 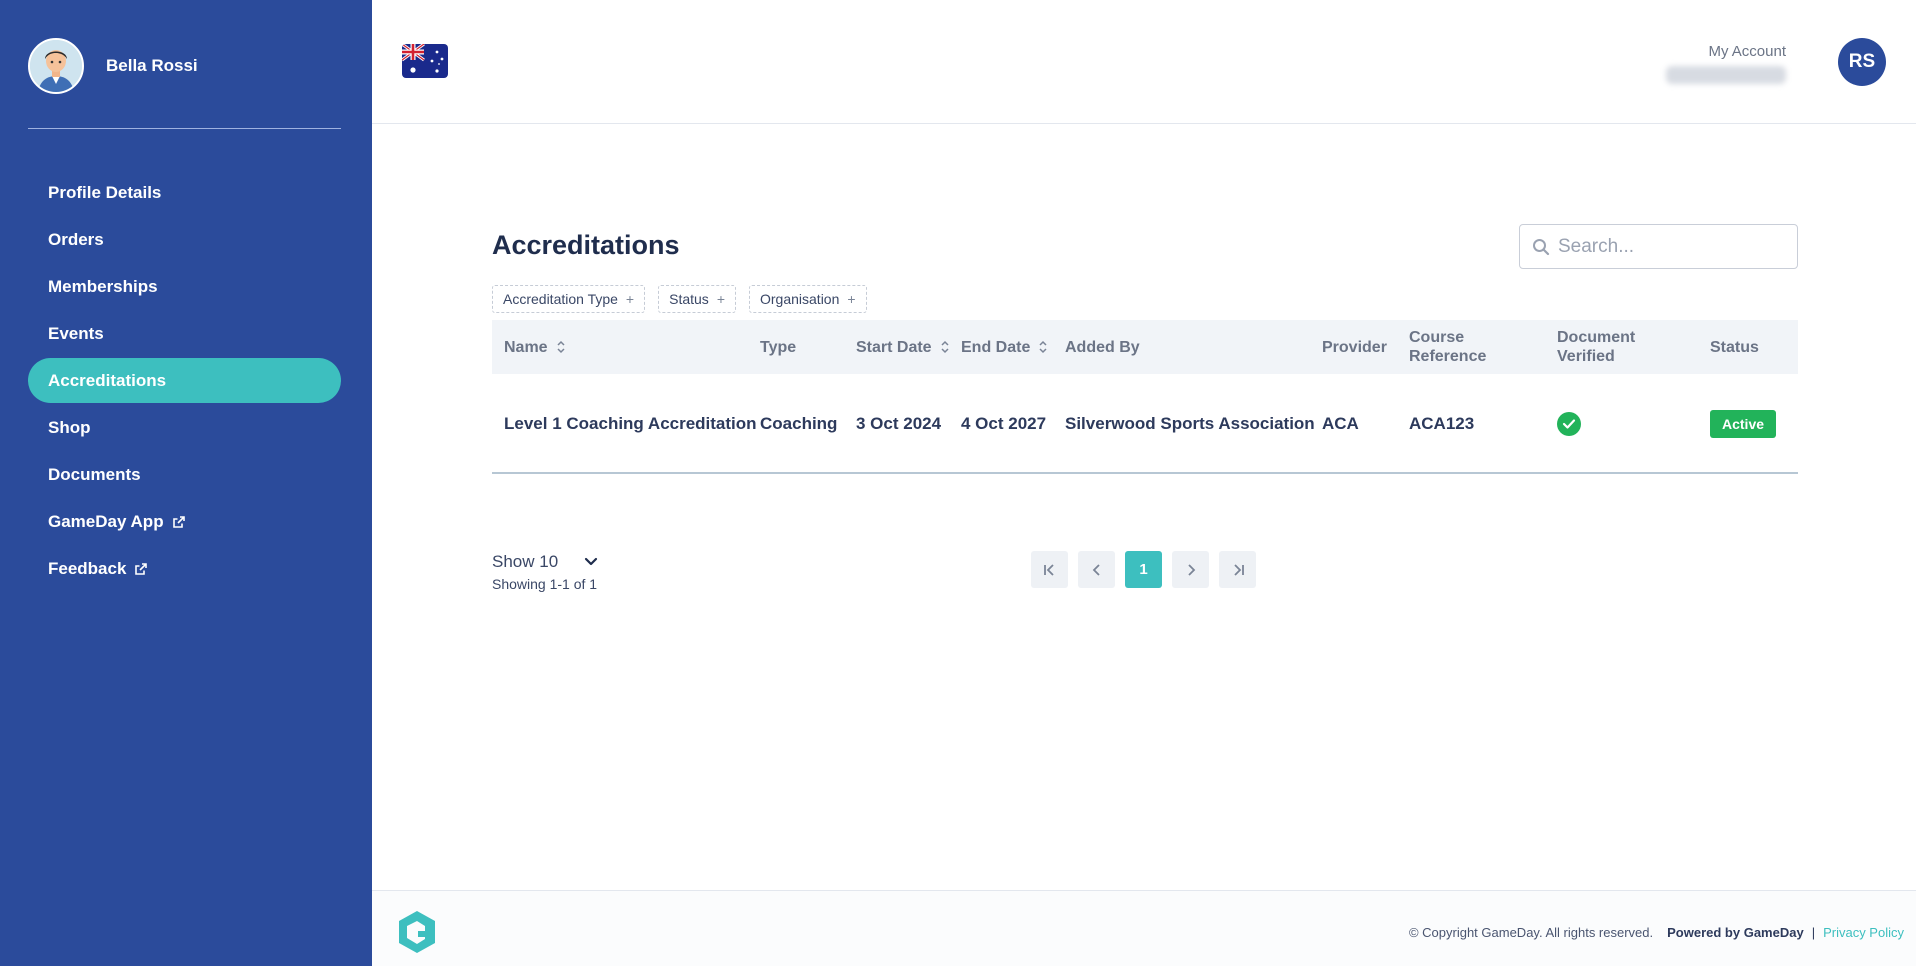 I want to click on user-profile: Bella Rossi, so click(x=113, y=66).